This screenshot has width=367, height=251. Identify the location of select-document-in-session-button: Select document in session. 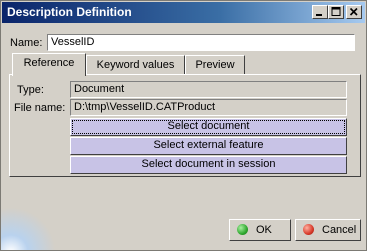
(208, 165).